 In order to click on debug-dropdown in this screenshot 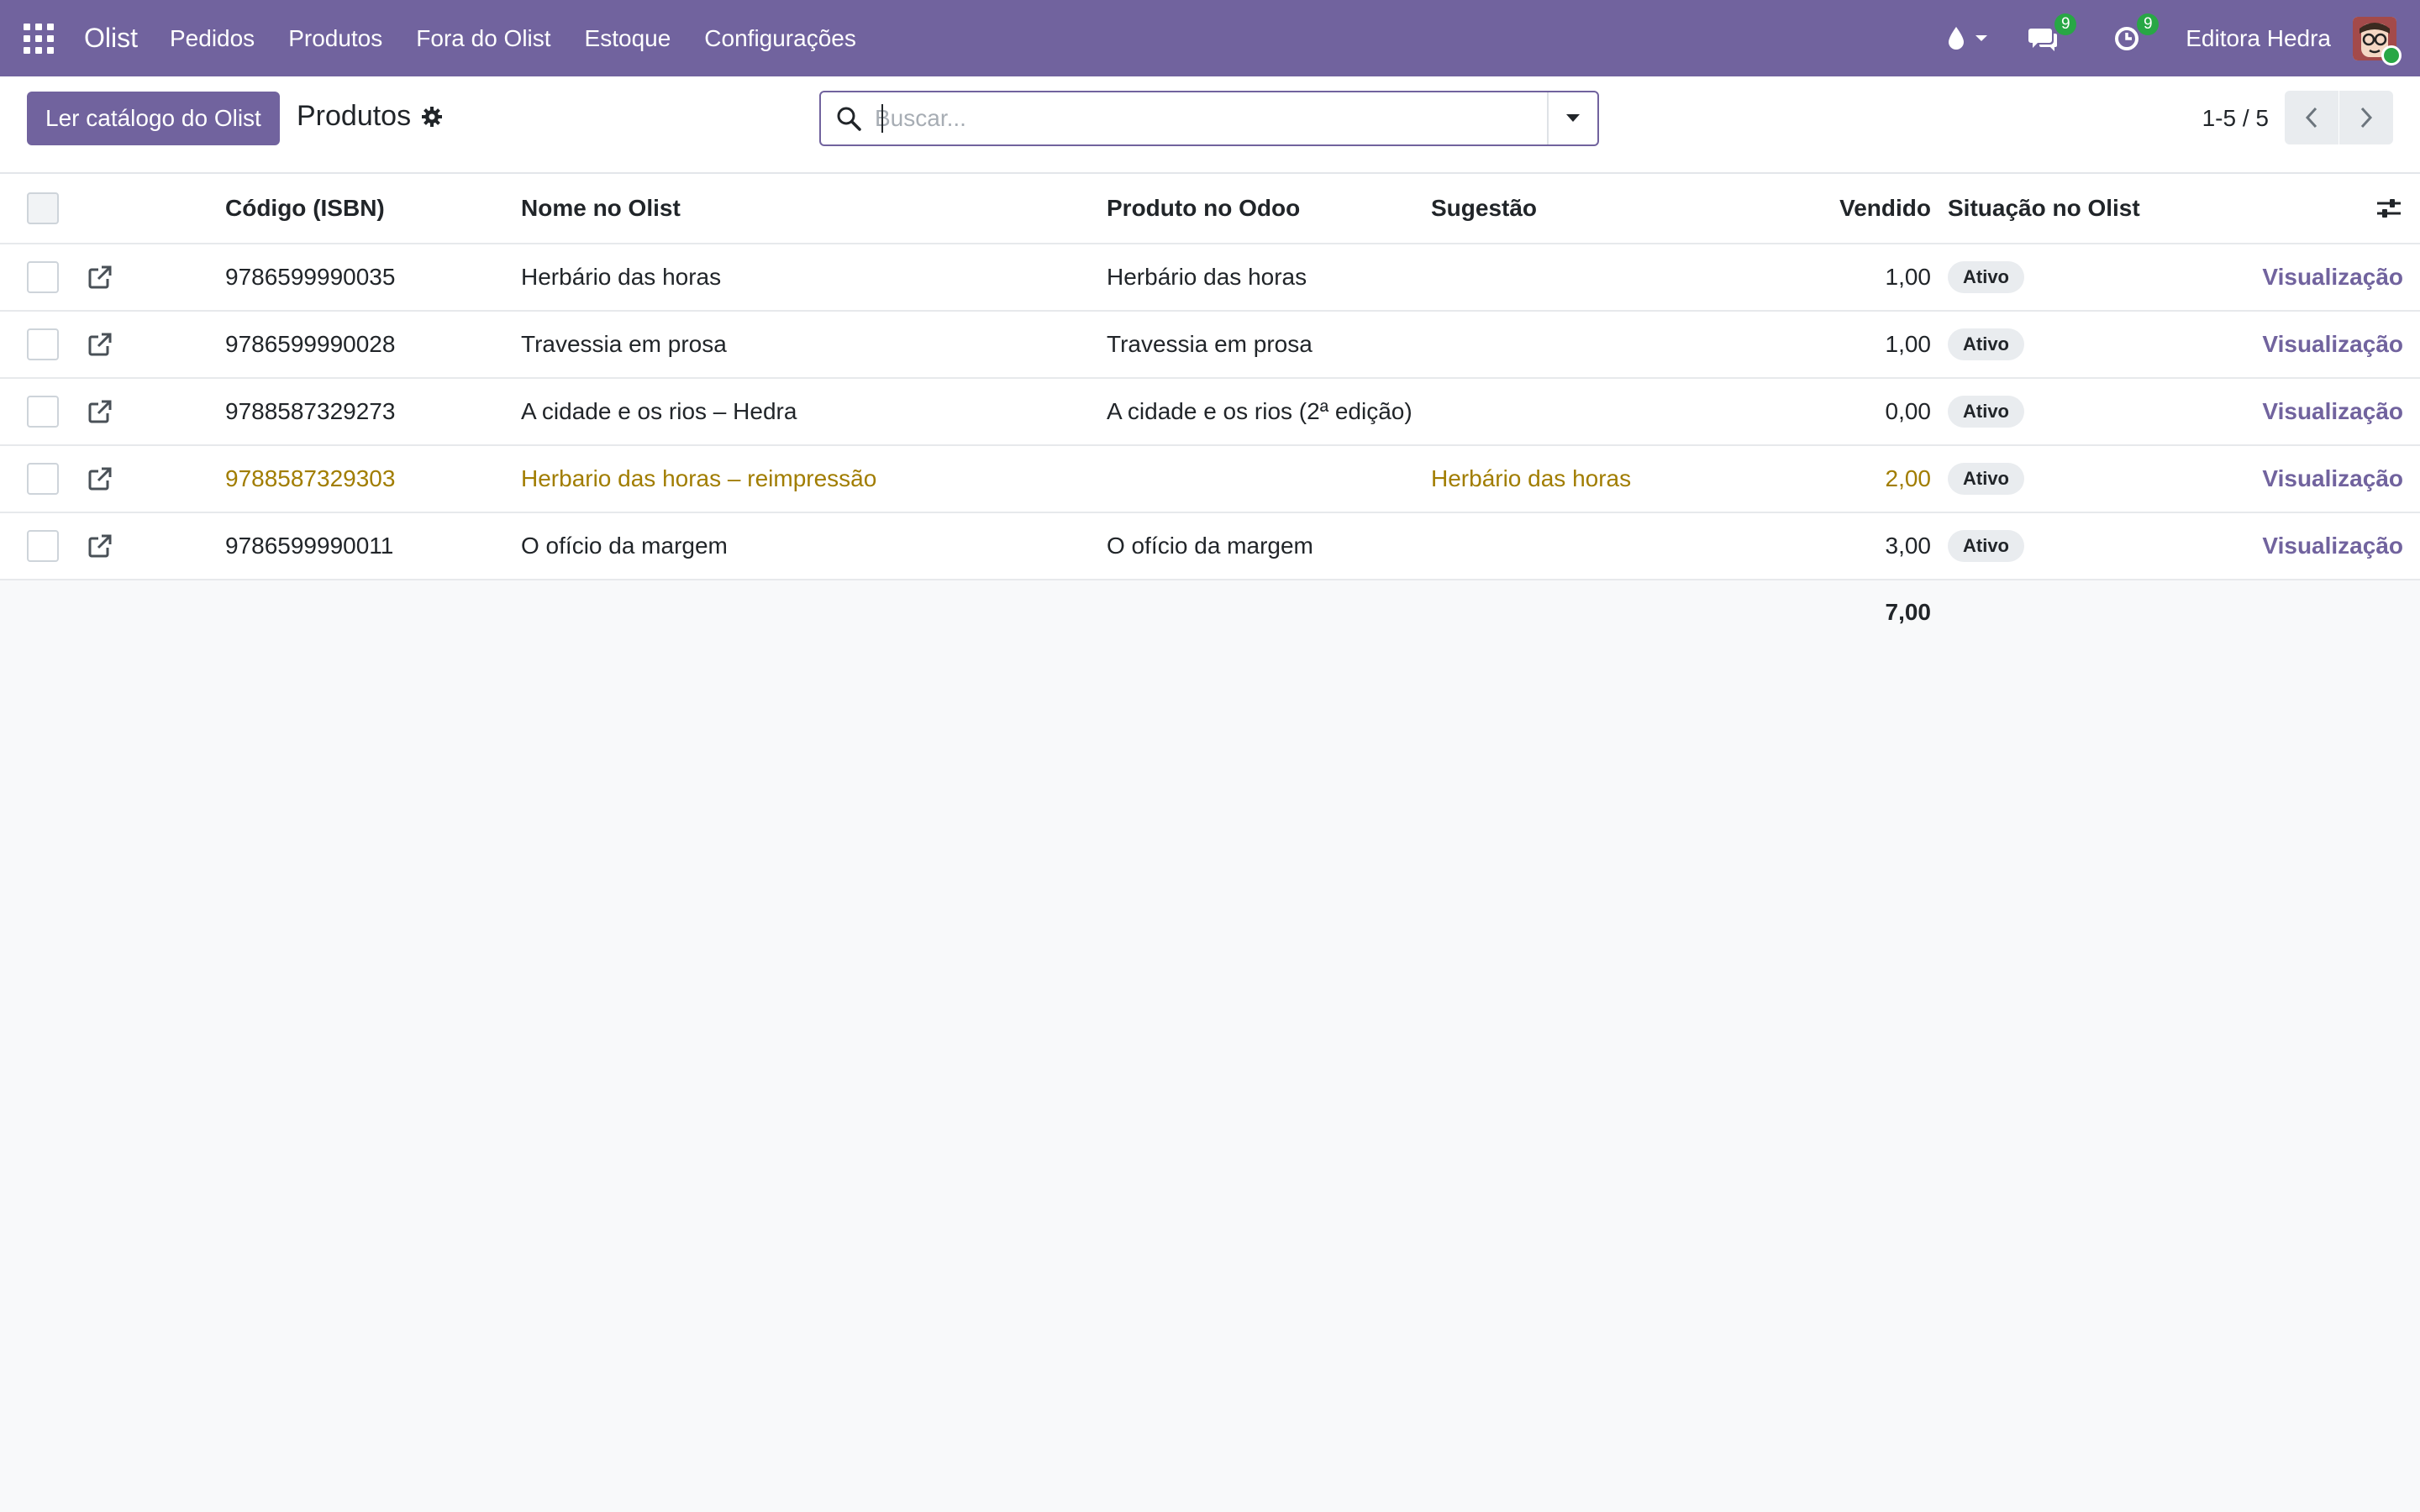, I will do `click(1968, 38)`.